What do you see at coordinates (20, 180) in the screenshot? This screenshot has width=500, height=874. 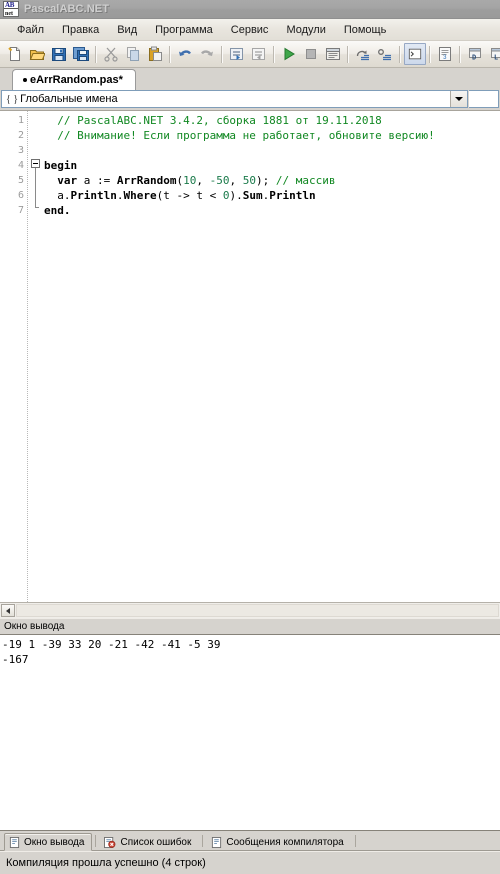 I see `line-number: 5` at bounding box center [20, 180].